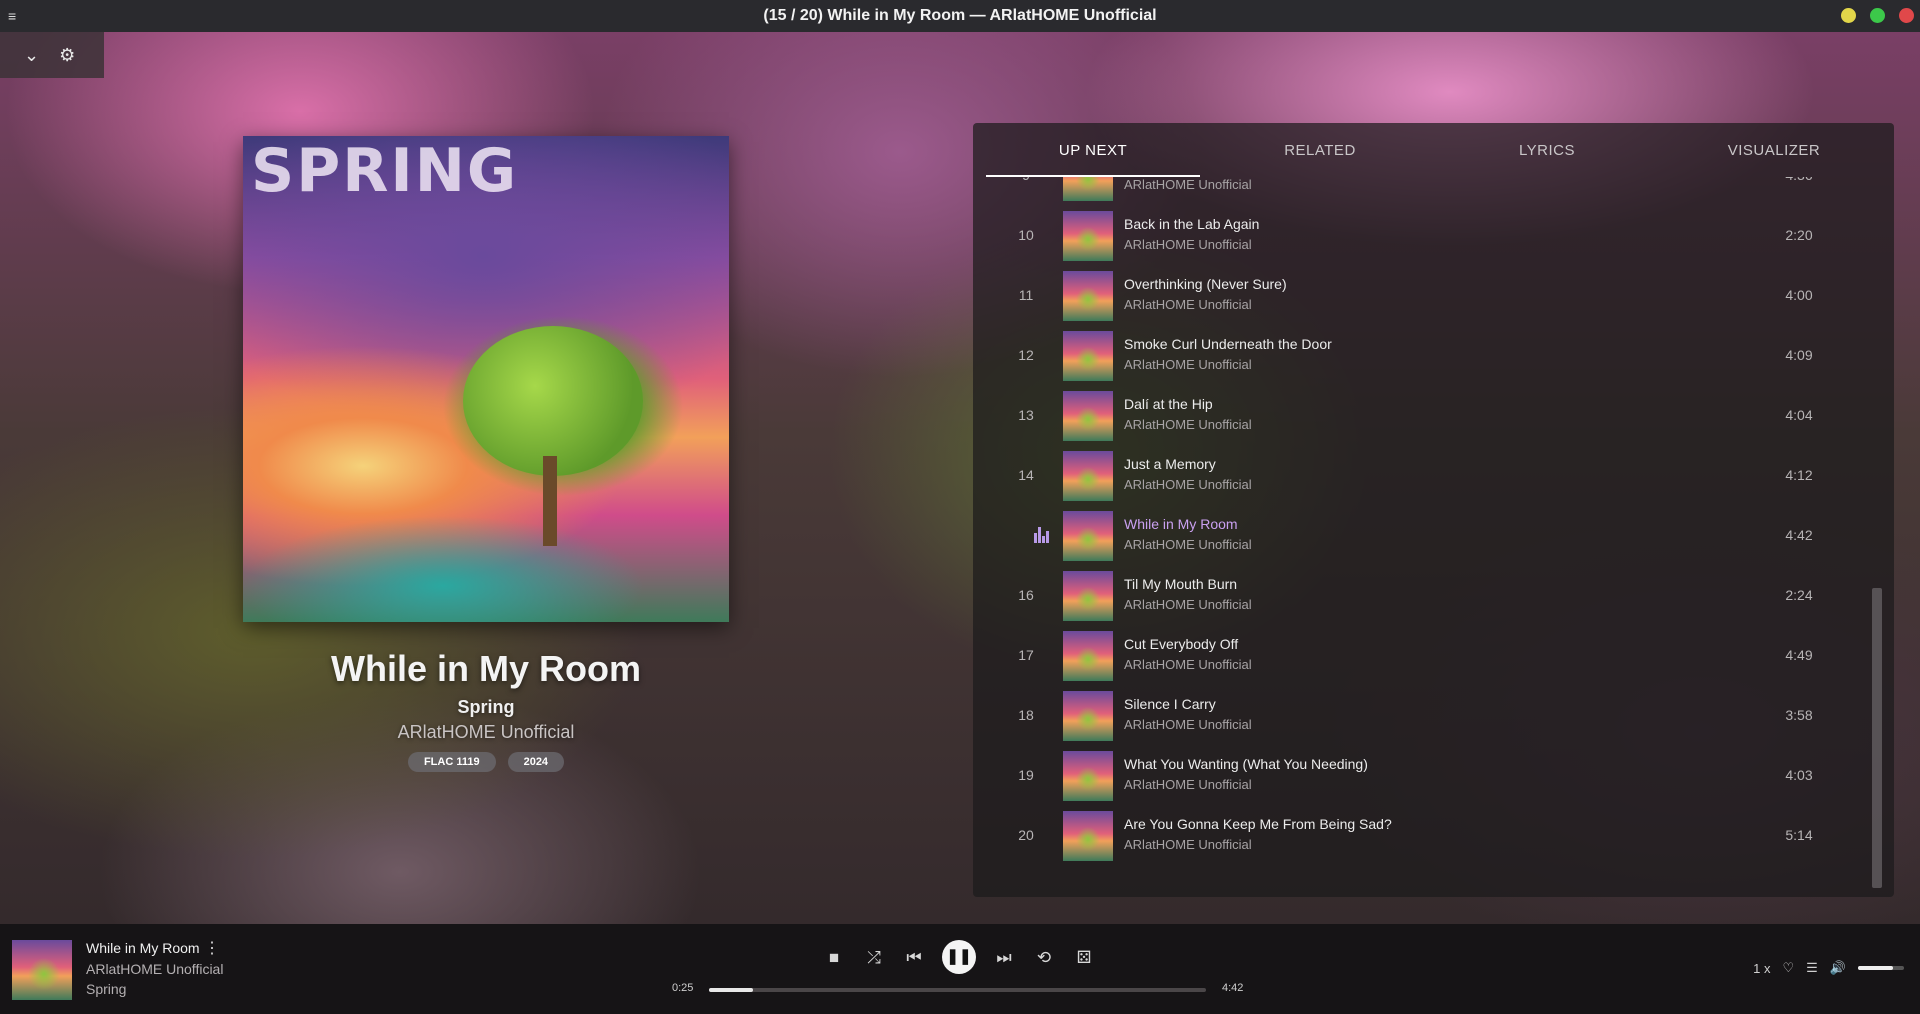  What do you see at coordinates (1026, 775) in the screenshot?
I see `track-number: 19` at bounding box center [1026, 775].